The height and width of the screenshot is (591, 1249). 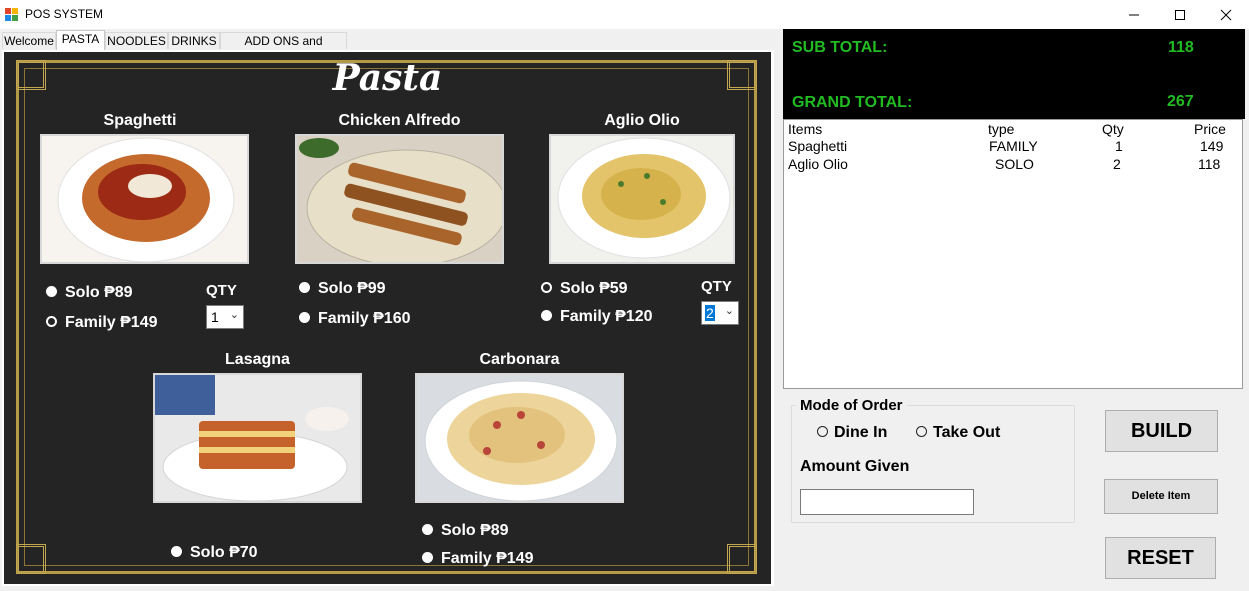 I want to click on subtotal-label: SUB TOTAL:, so click(x=840, y=47).